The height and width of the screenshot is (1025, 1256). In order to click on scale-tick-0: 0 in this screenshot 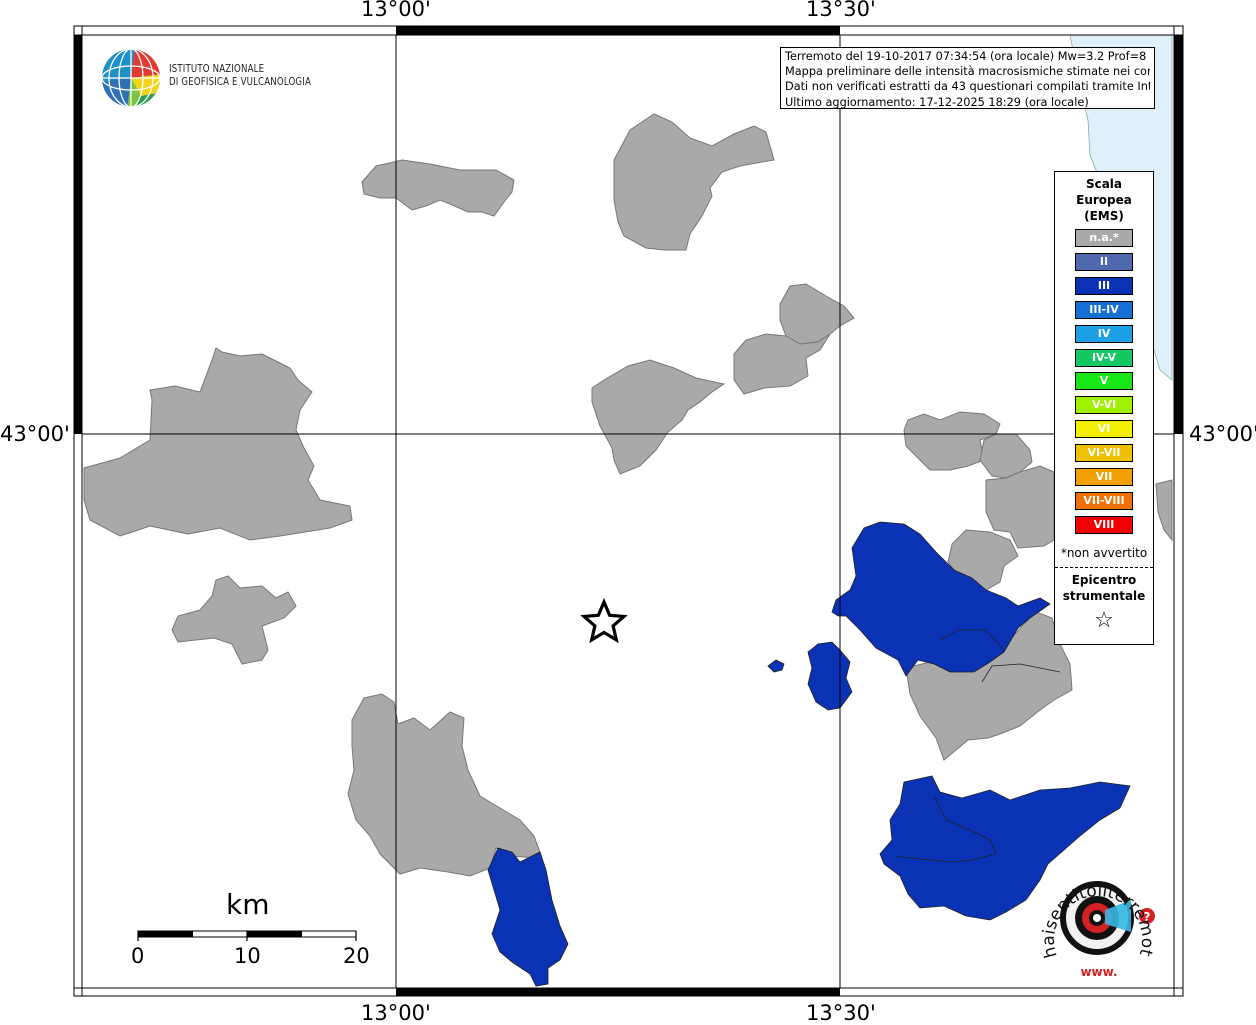, I will do `click(138, 956)`.